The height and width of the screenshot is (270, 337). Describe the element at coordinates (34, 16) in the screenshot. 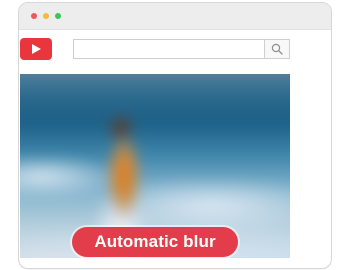

I see `close-window-button` at that location.